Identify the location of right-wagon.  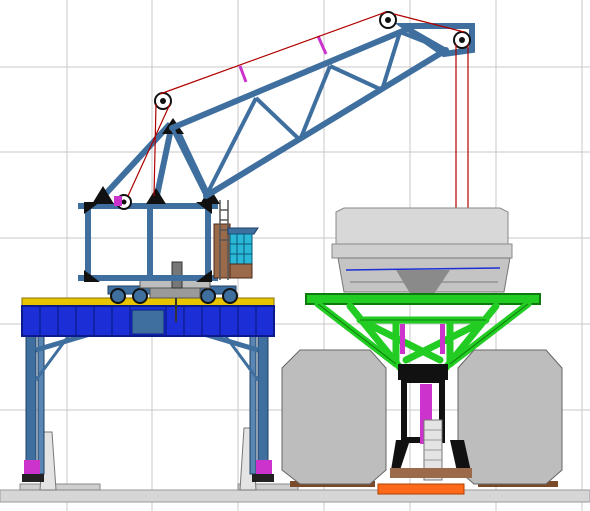
(510, 417).